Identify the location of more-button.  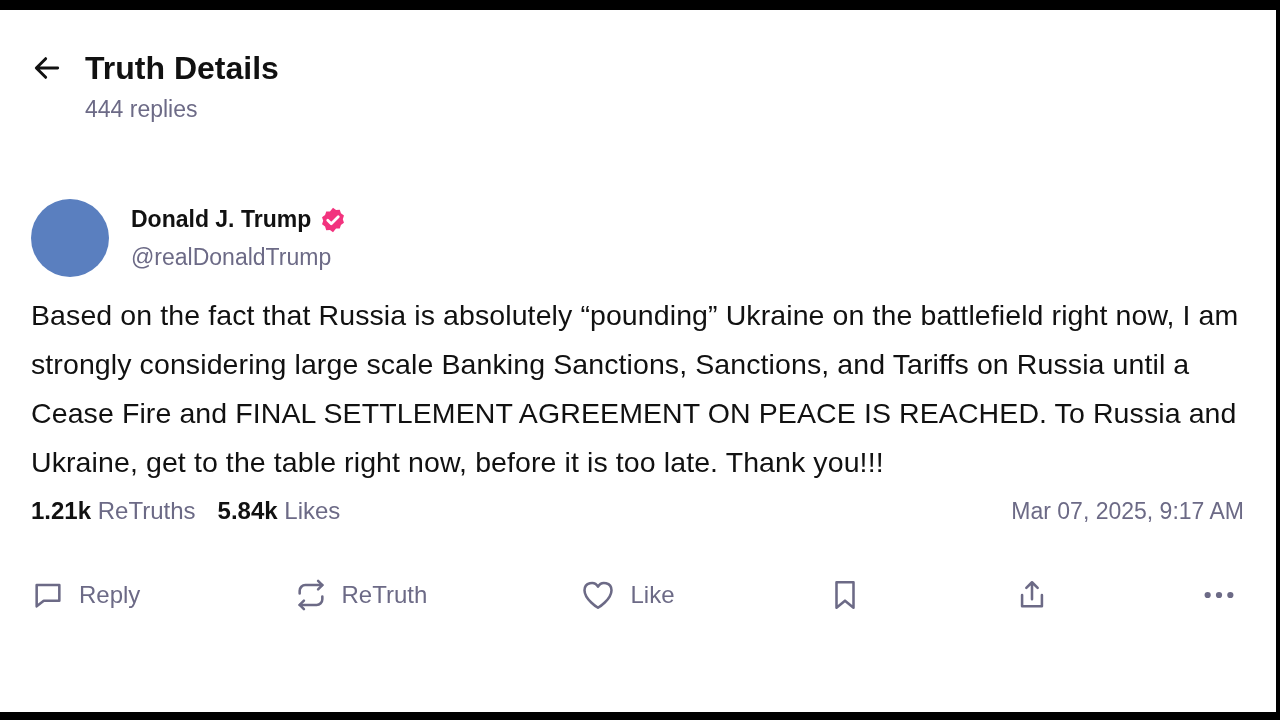
(1219, 595).